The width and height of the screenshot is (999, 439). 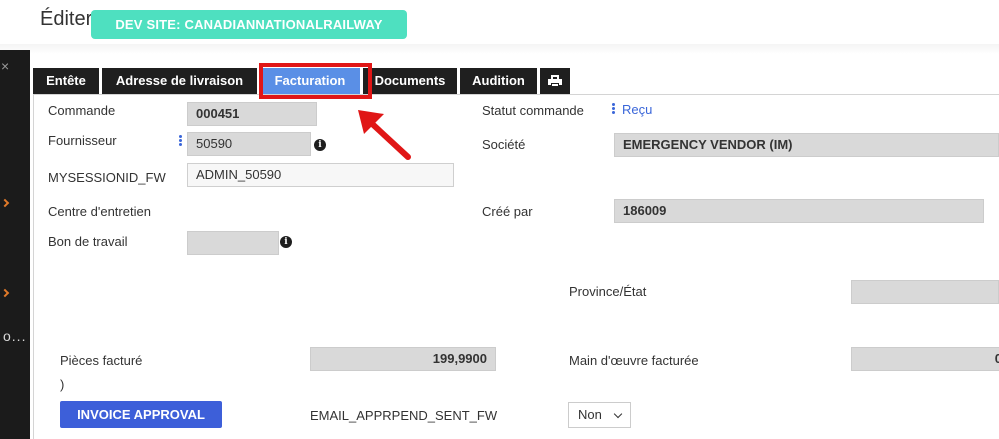 I want to click on main-oeuvre-label: Main d'œuvre facturée, so click(x=634, y=360).